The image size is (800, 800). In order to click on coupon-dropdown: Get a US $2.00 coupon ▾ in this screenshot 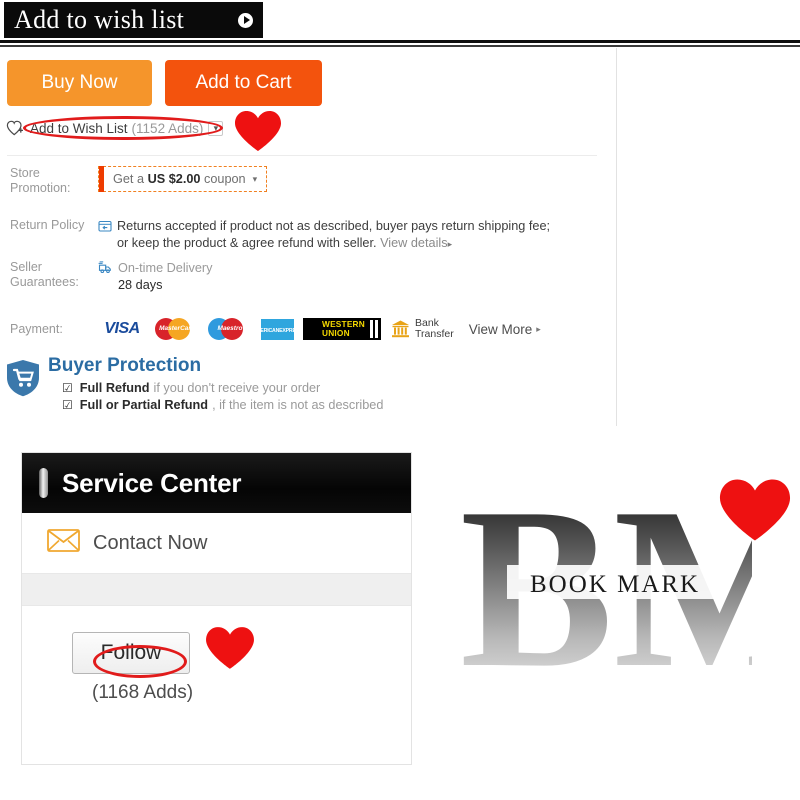, I will do `click(183, 179)`.